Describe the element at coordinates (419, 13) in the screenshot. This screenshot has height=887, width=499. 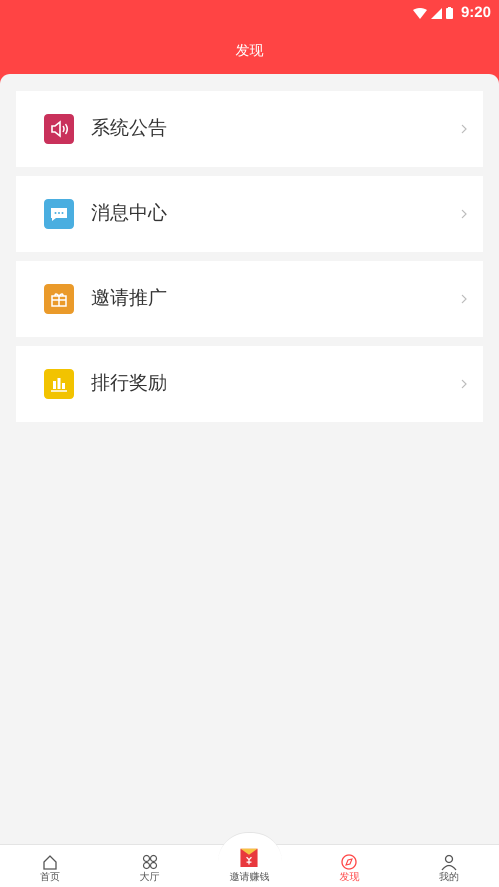
I see `wifi-icon` at that location.